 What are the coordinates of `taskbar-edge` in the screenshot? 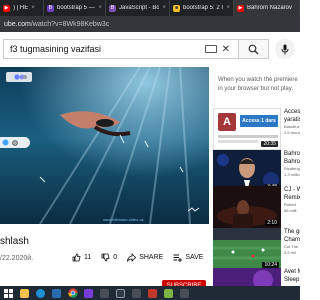 It's located at (40, 293).